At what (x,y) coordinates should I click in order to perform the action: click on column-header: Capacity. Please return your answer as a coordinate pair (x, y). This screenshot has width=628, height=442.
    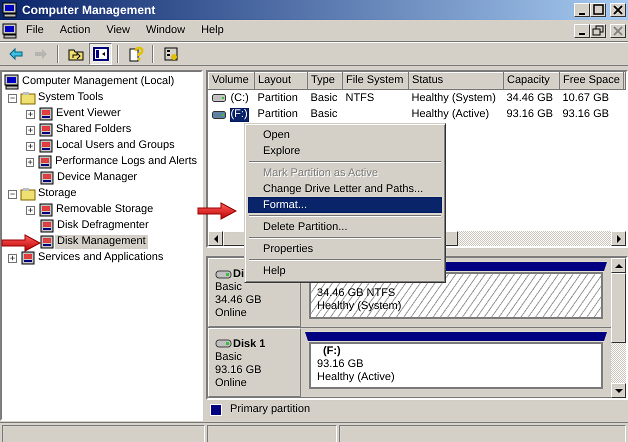
    Looking at the image, I should click on (532, 81).